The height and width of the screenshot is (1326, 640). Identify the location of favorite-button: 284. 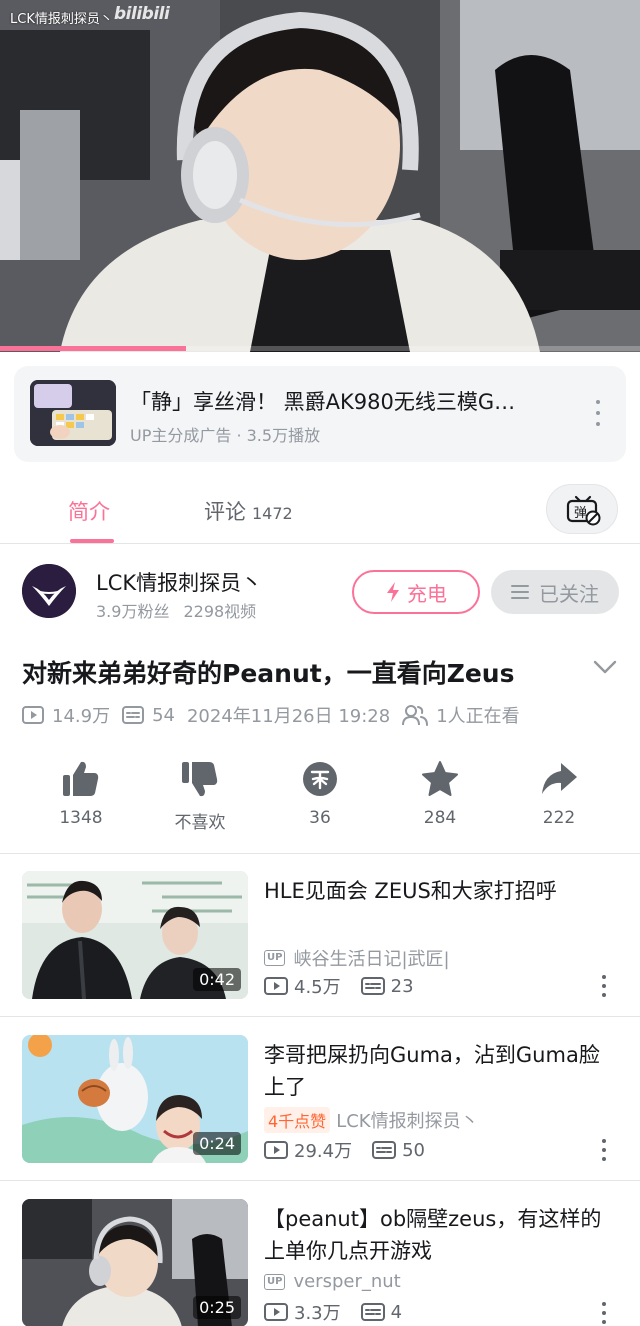
(440, 794).